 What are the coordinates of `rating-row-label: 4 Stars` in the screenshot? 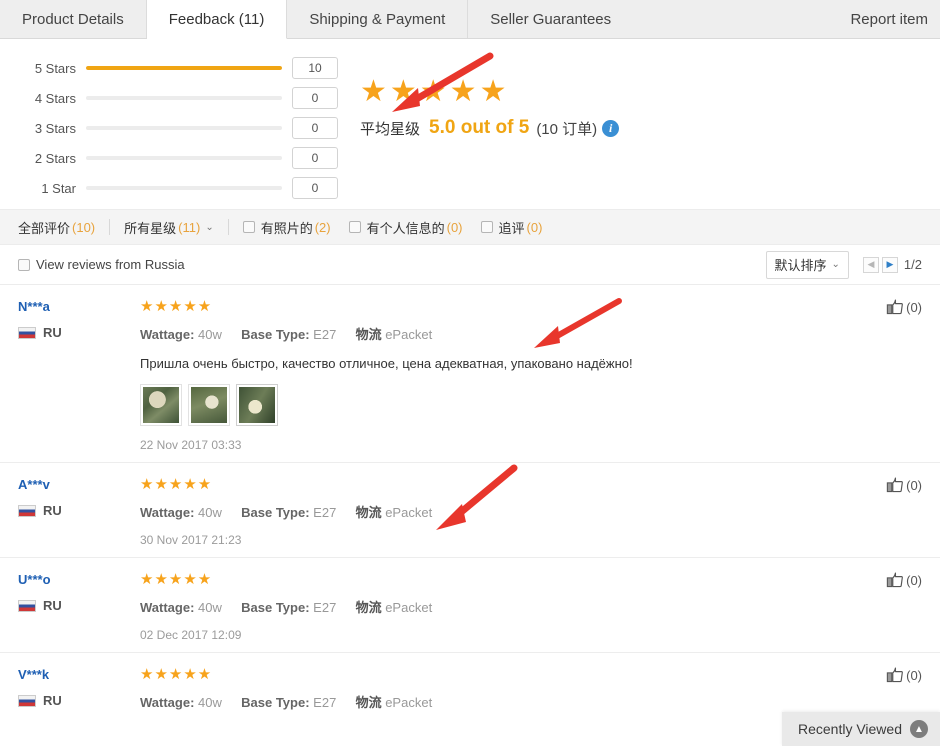 It's located at (55, 98).